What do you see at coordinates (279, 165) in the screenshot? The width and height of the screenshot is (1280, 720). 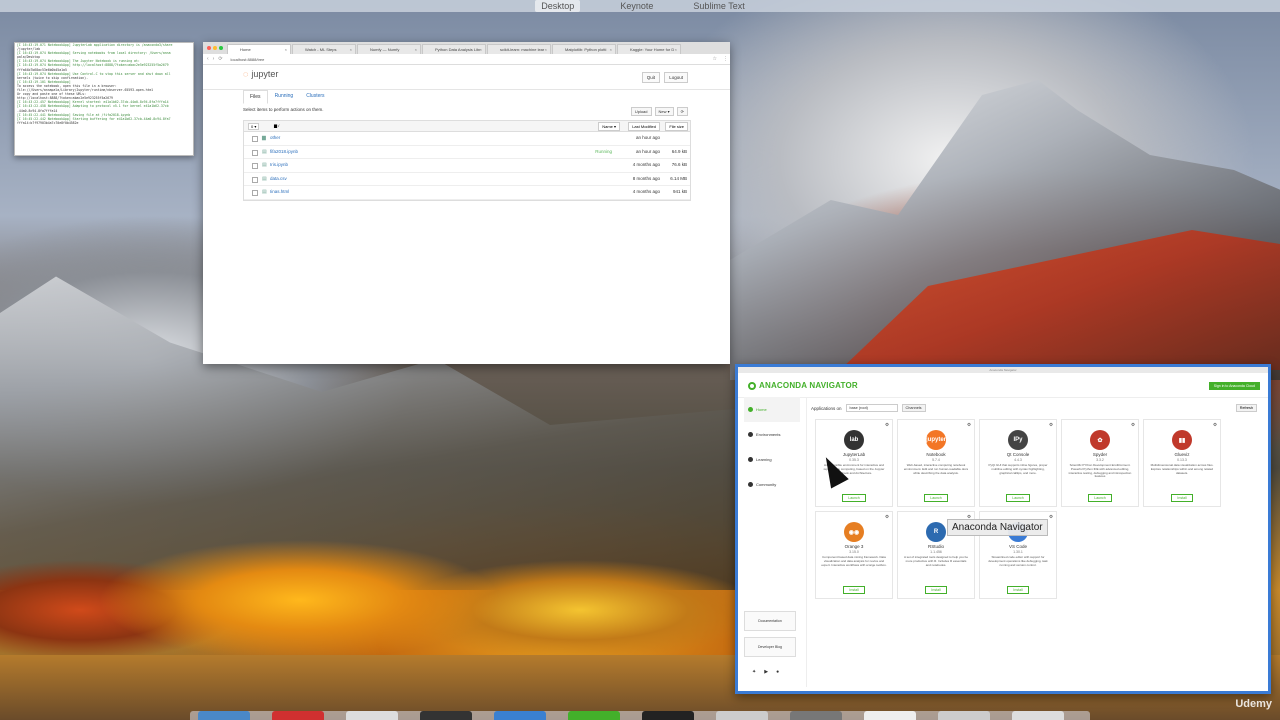 I see `file-name-link: Iris.ipynb` at bounding box center [279, 165].